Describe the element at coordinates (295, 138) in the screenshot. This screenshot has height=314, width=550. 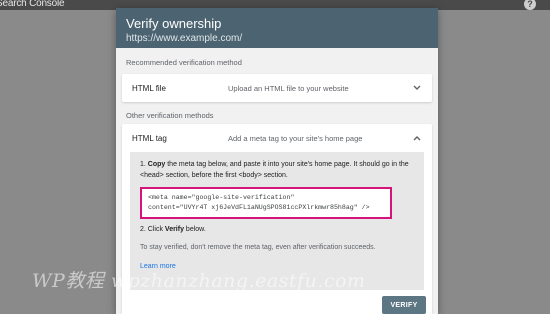
I see `method-description: Add a meta tag to your site's home page` at that location.